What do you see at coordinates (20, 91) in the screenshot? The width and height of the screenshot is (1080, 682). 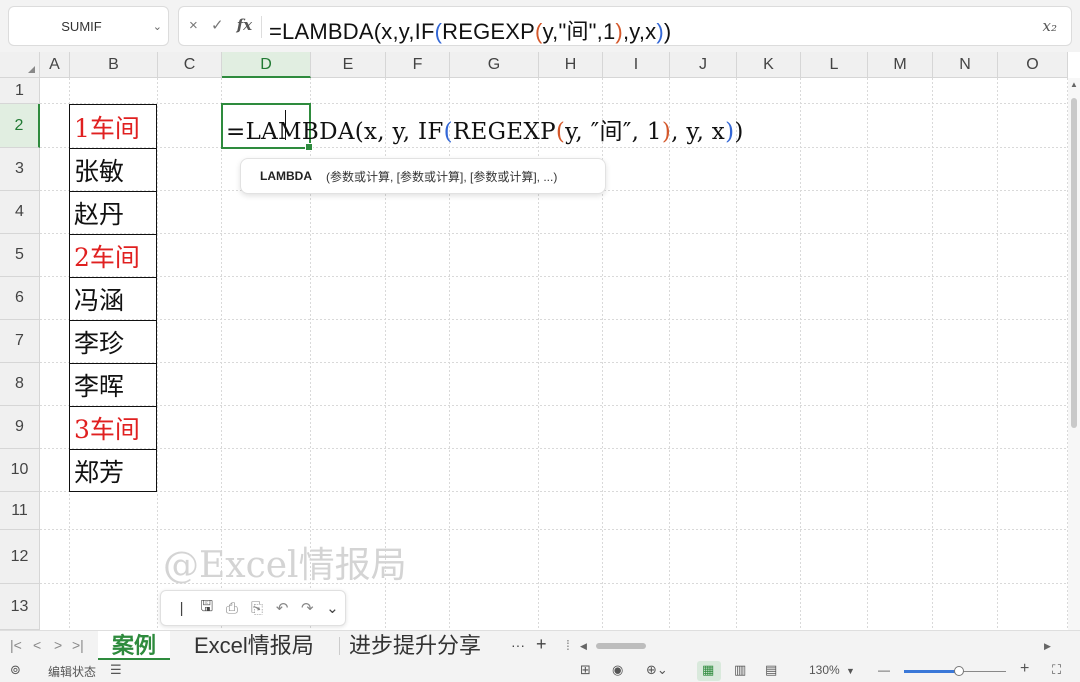 I see `row-header-1: 1` at bounding box center [20, 91].